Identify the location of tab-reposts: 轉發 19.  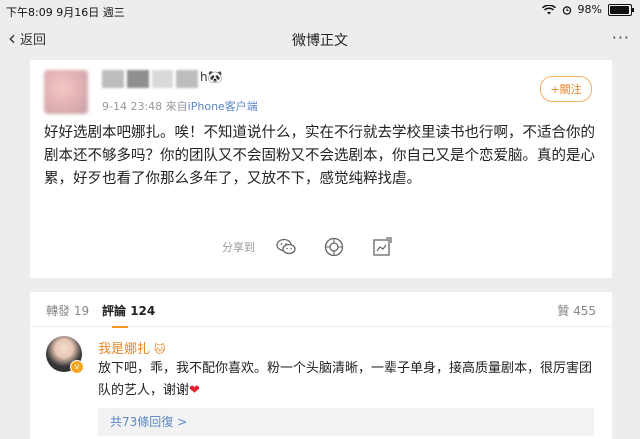
(67, 310).